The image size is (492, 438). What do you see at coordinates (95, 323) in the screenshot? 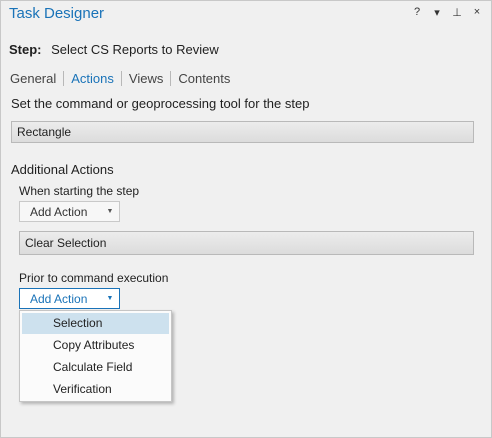
I see `menu-item-selection: Selection` at bounding box center [95, 323].